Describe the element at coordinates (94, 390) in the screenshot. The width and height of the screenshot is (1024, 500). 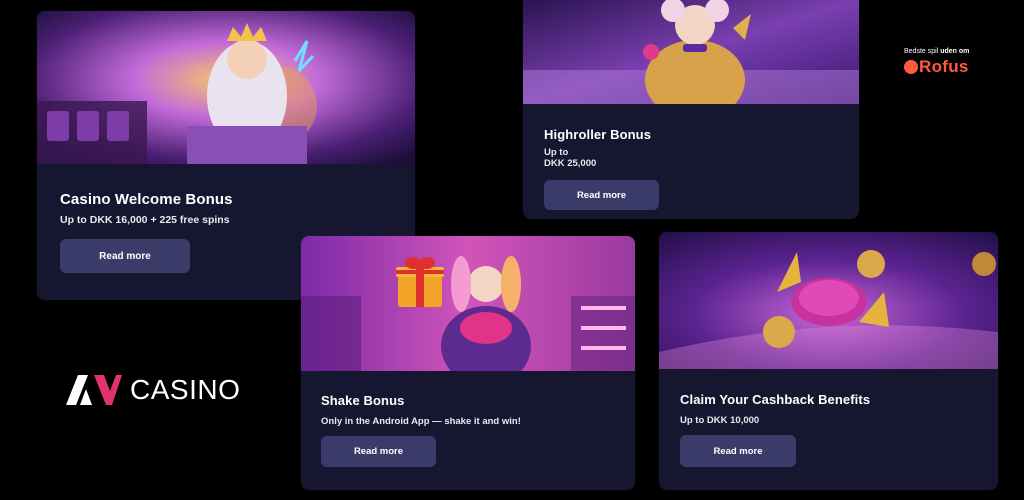
I see `av-logo-icon` at that location.